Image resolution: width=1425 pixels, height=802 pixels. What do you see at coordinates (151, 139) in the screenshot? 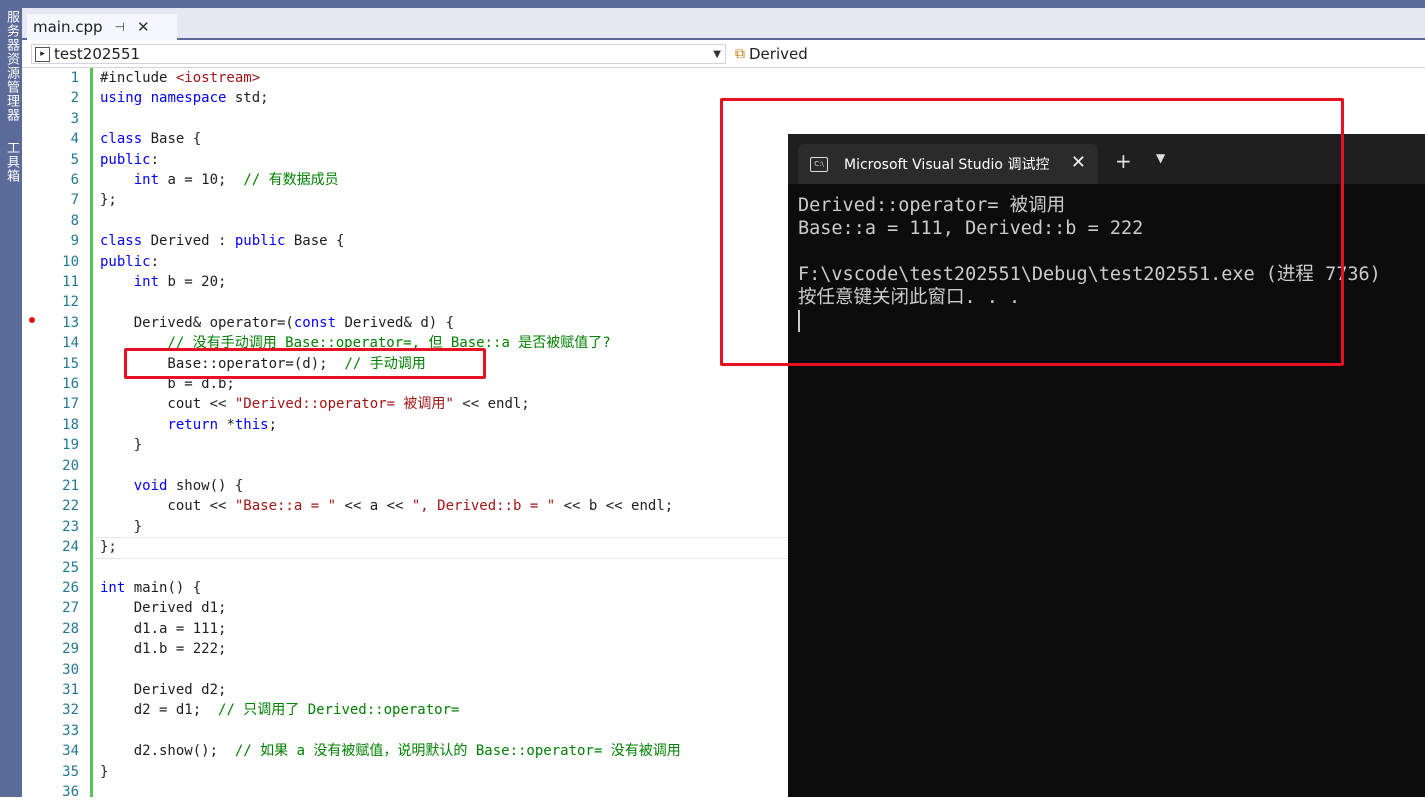
I see `code-text: class Base {` at bounding box center [151, 139].